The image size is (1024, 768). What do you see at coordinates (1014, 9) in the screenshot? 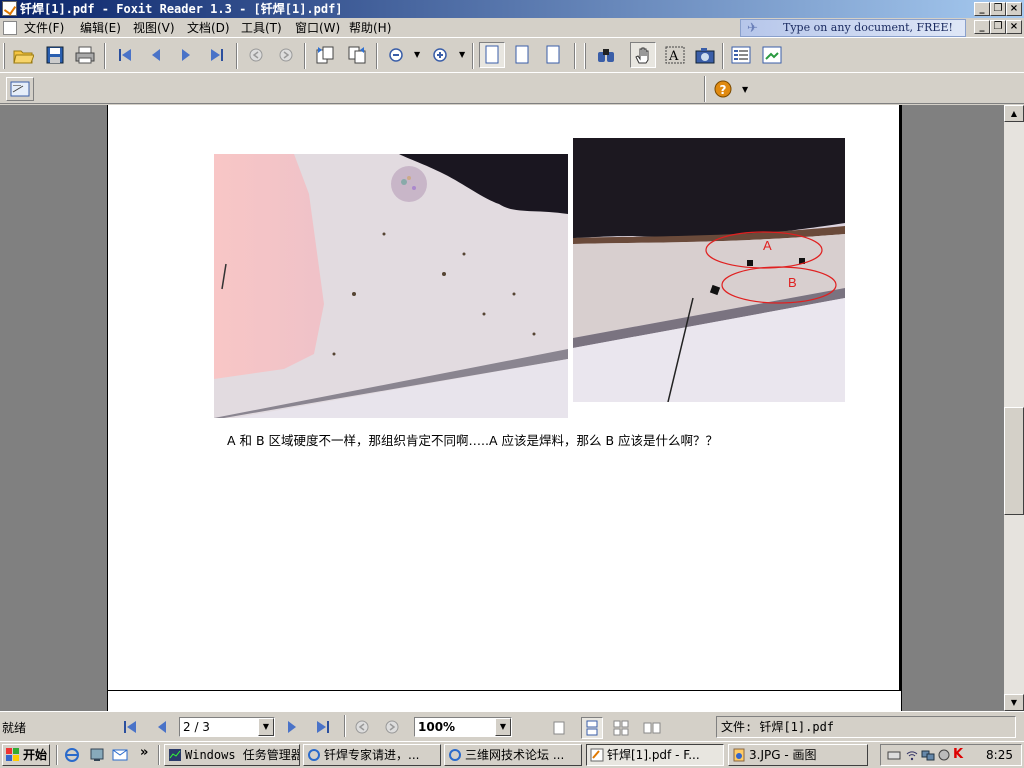
I see `close-button: ×` at bounding box center [1014, 9].